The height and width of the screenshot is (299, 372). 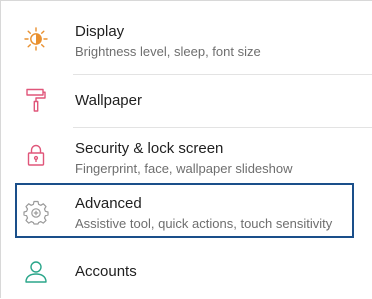 I want to click on settings-item-title: Accounts, so click(x=106, y=271).